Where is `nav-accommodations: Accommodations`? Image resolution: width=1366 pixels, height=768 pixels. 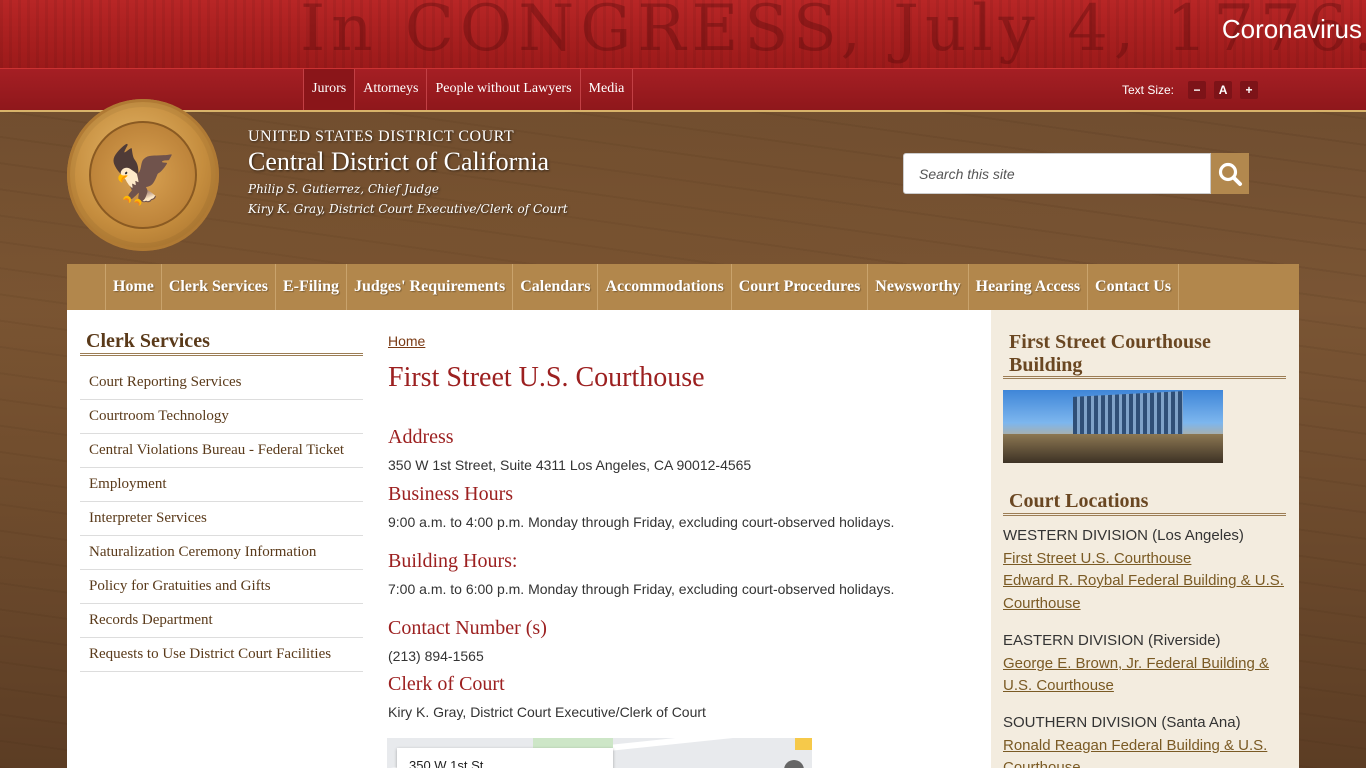 nav-accommodations: Accommodations is located at coordinates (663, 287).